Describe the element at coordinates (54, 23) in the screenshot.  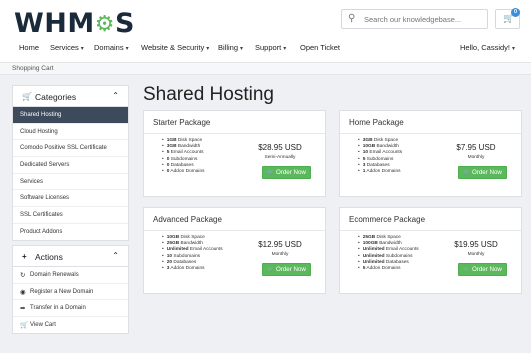
I see `logo-text: WHM` at that location.